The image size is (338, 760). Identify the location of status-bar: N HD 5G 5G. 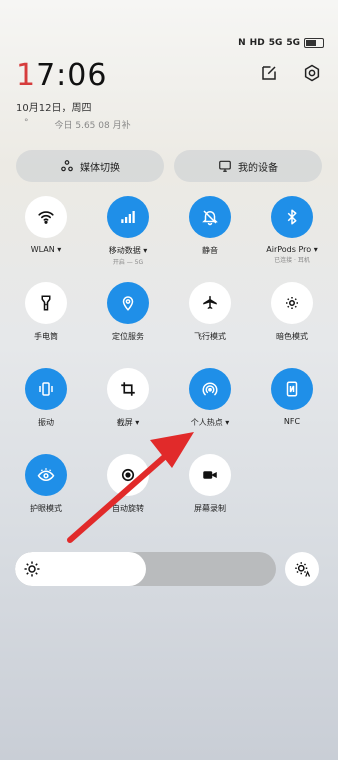
(281, 43).